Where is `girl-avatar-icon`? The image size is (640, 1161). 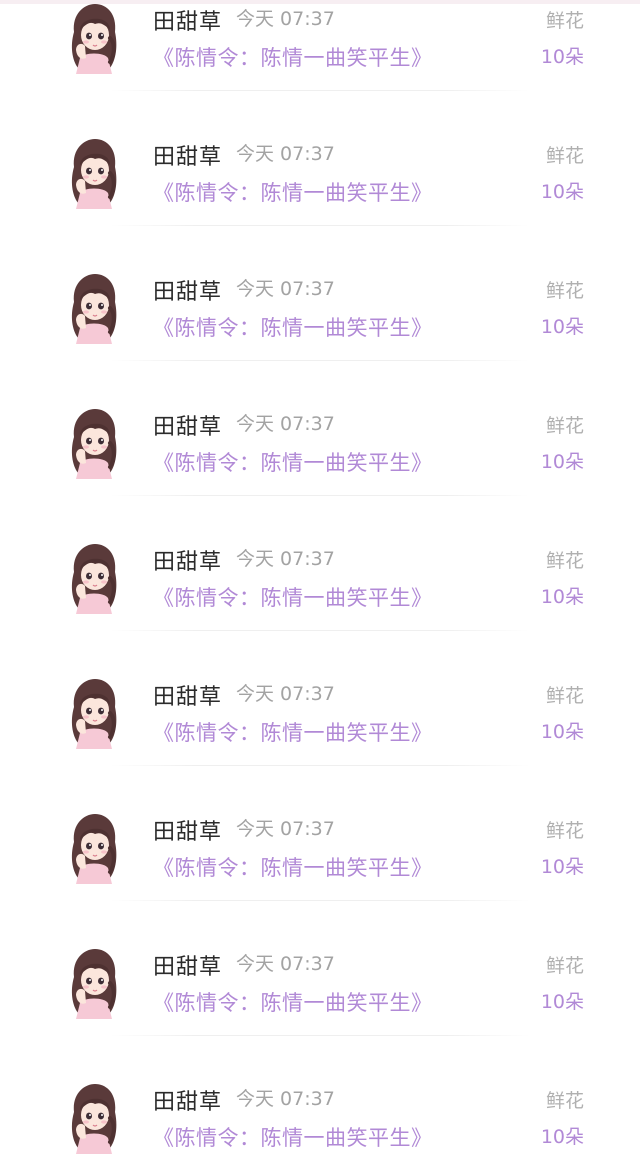
girl-avatar-icon is located at coordinates (94, 1118).